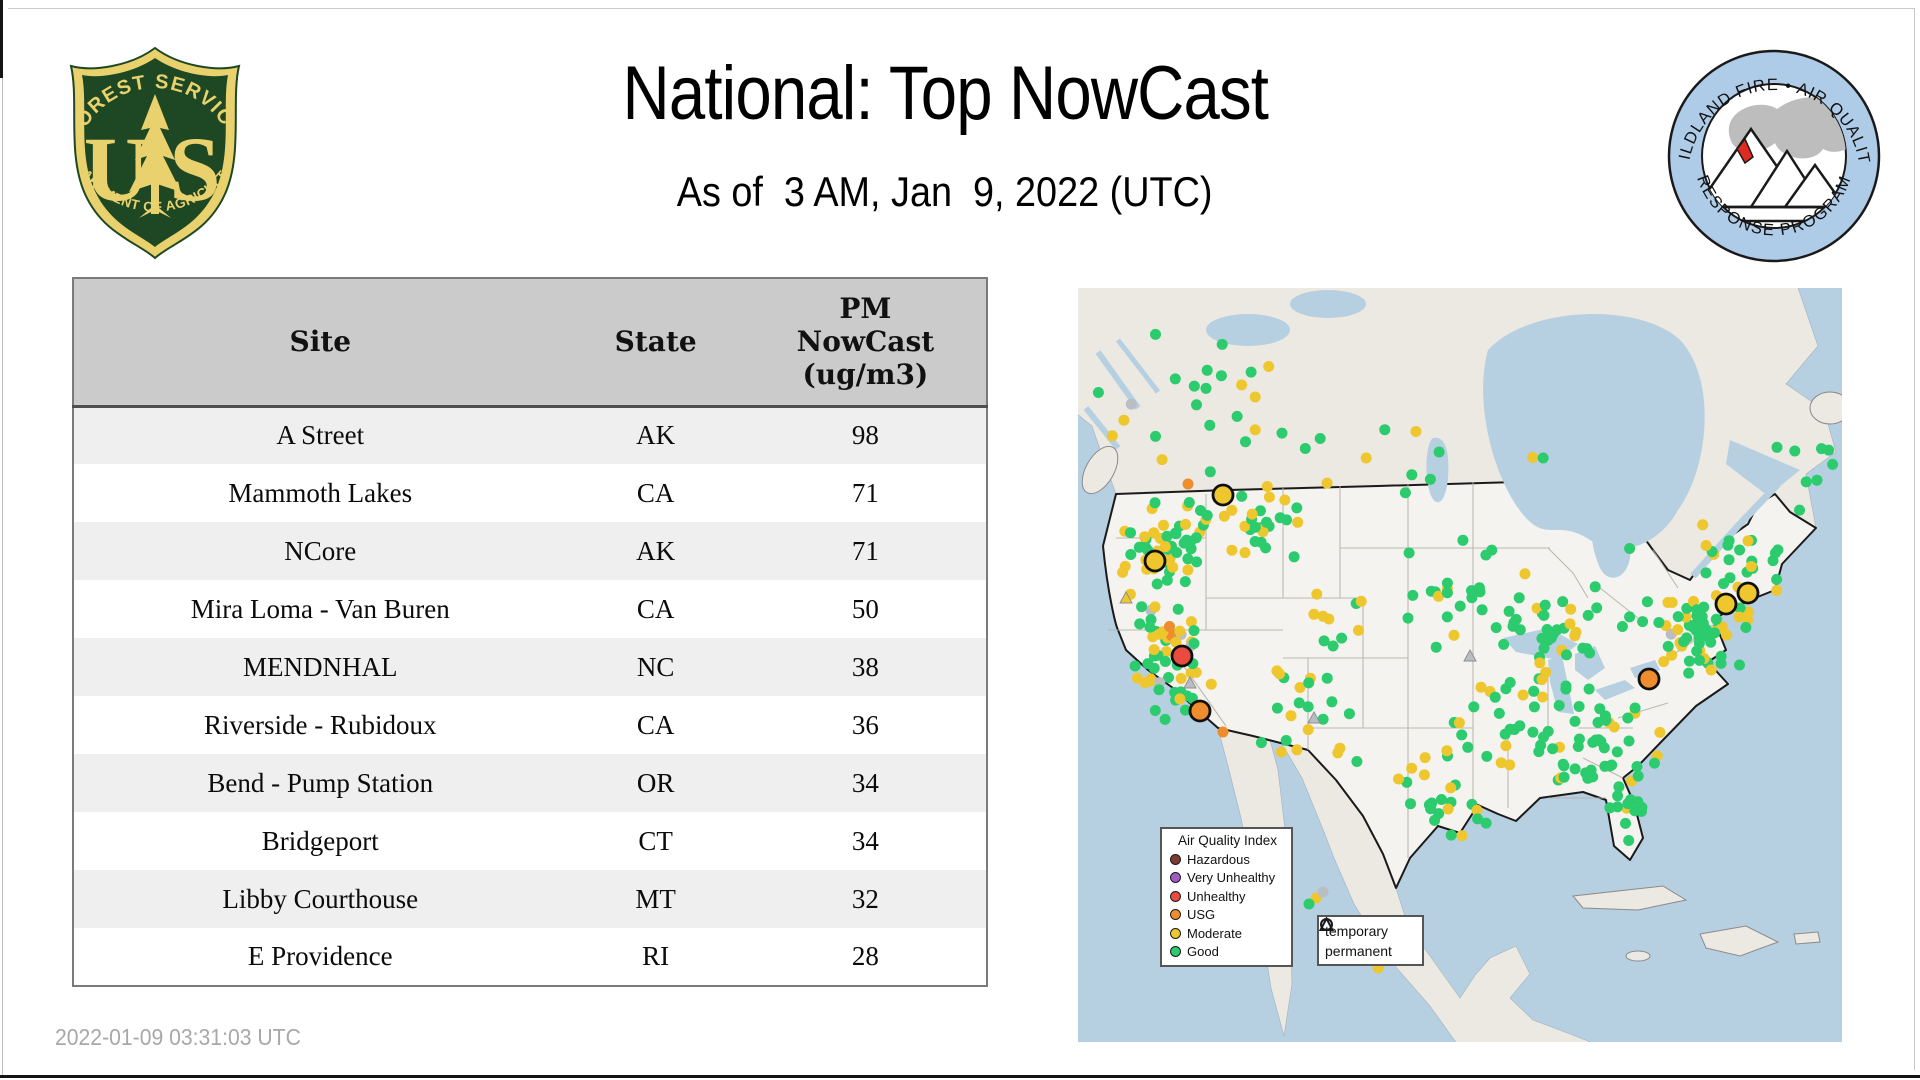  I want to click on highlighted-site-libby-courthouse, so click(1223, 495).